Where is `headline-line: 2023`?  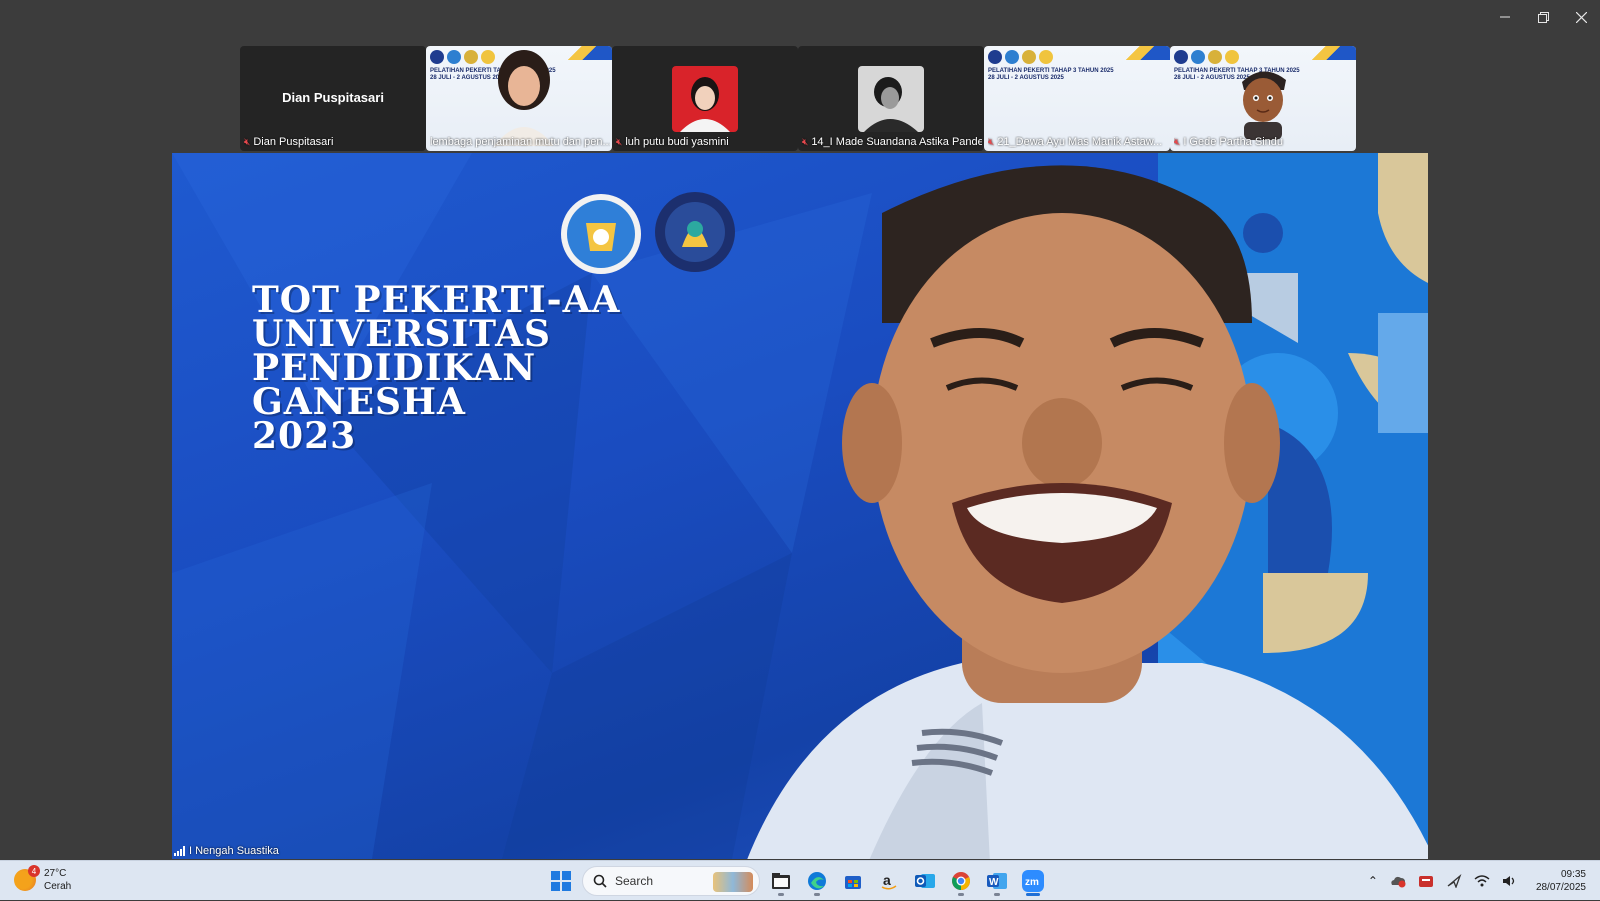 headline-line: 2023 is located at coordinates (436, 436).